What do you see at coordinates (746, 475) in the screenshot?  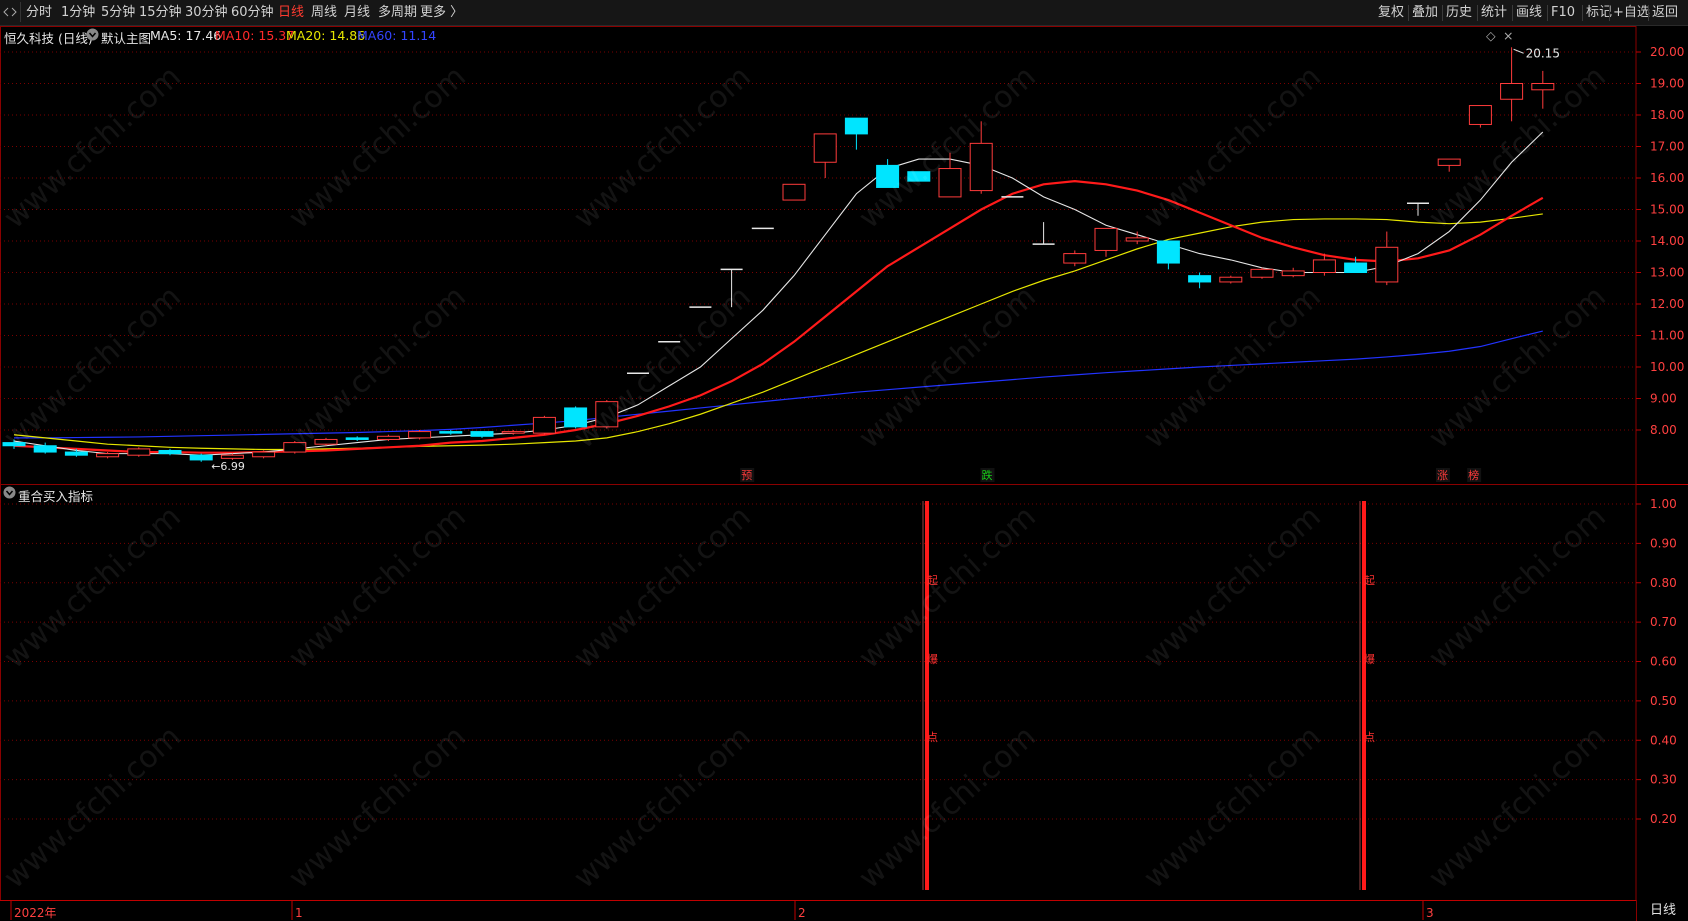 I see `signal-marker-0: 预` at bounding box center [746, 475].